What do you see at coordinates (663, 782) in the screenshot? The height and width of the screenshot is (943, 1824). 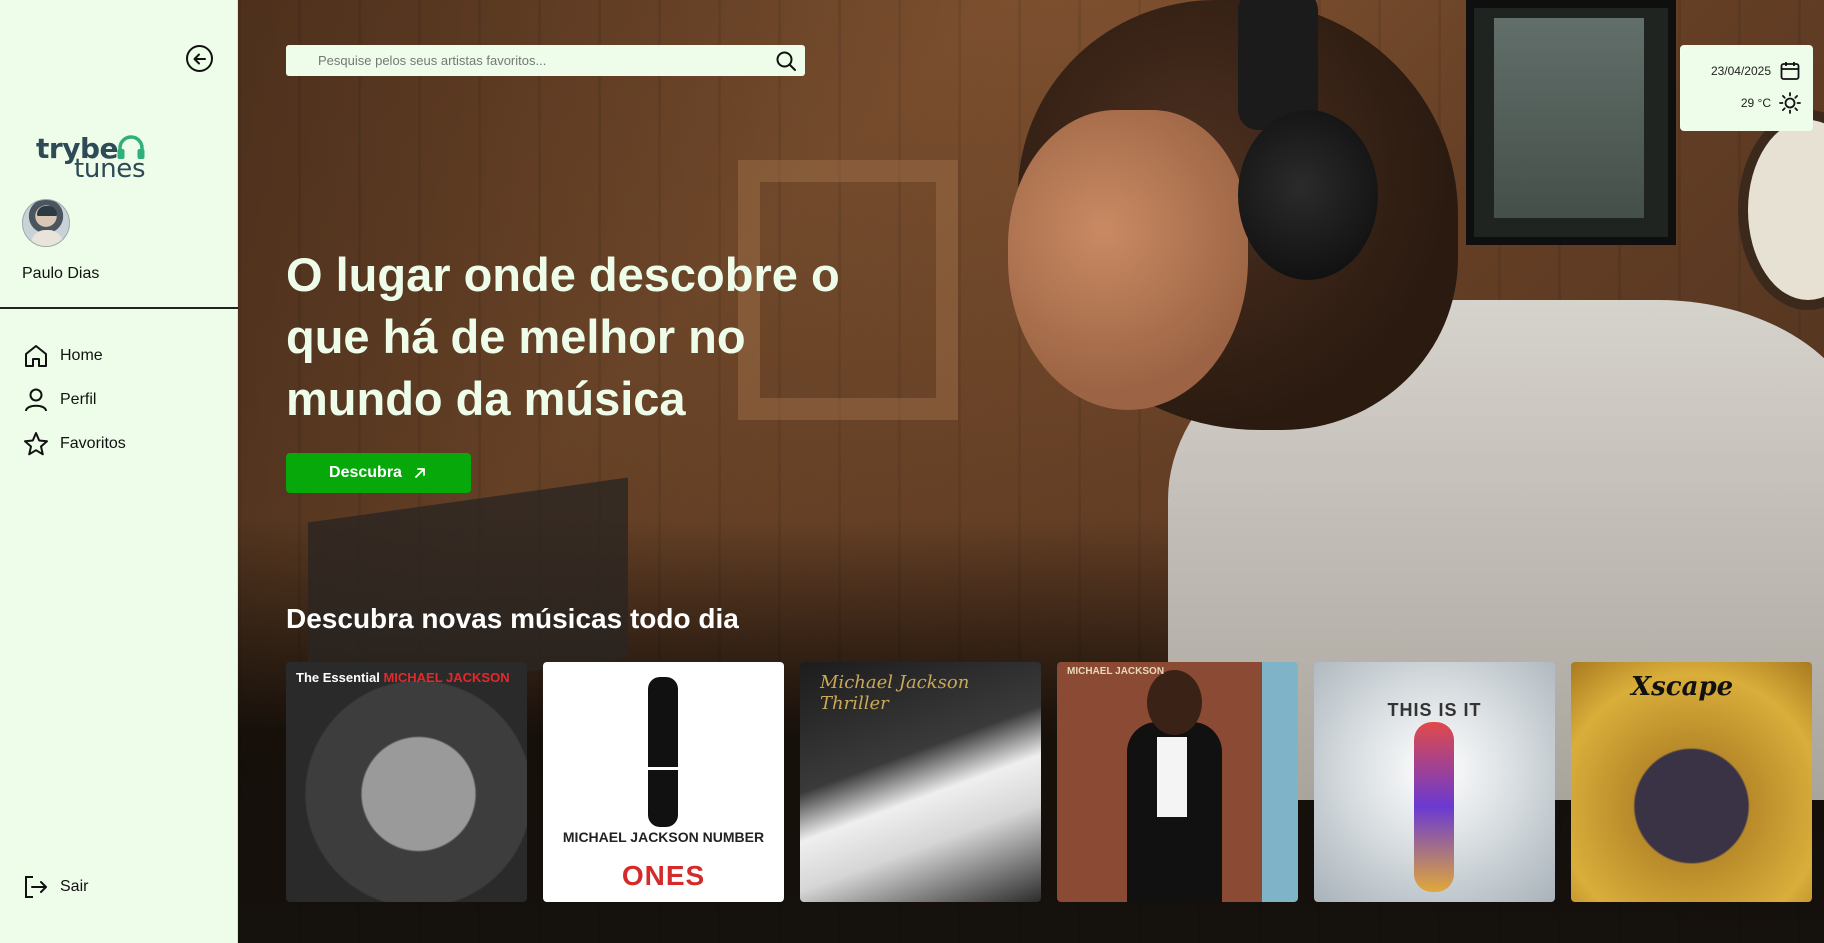 I see `album-card: MICHAEL JACKSON NUMBER ONES` at bounding box center [663, 782].